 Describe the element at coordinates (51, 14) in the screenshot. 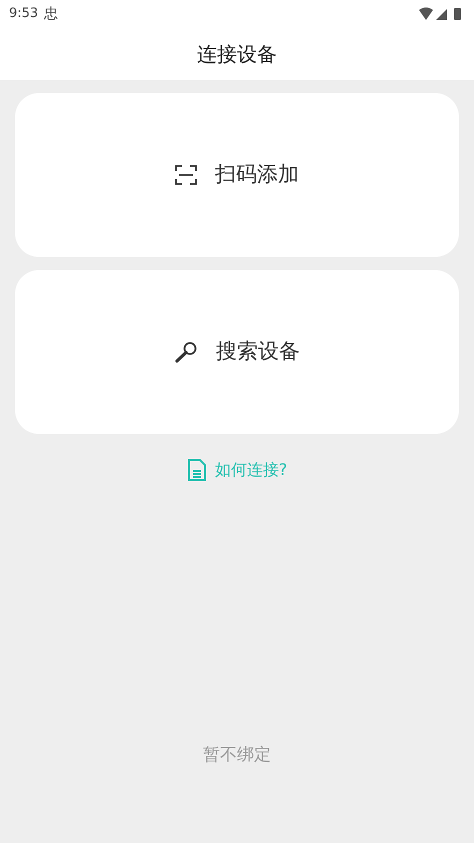

I see `notification-glyph: 忠` at that location.